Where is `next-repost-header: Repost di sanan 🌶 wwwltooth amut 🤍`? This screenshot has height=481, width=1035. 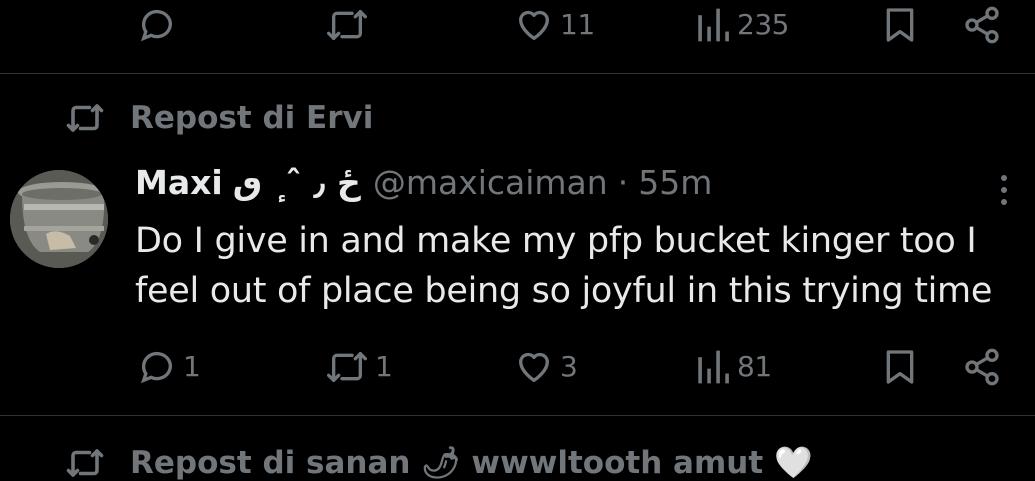 next-repost-header: Repost di sanan 🌶 wwwltooth amut 🤍 is located at coordinates (437, 462).